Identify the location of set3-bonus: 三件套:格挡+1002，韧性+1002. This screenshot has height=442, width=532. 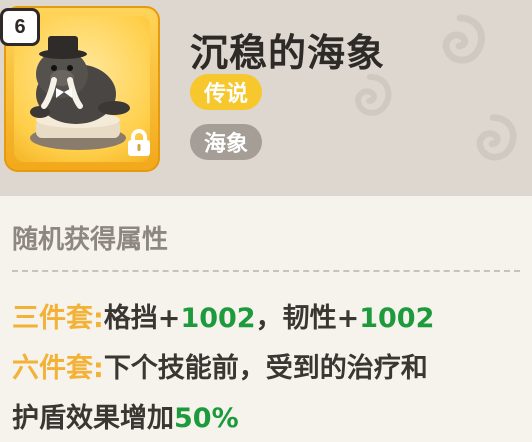
(223, 315).